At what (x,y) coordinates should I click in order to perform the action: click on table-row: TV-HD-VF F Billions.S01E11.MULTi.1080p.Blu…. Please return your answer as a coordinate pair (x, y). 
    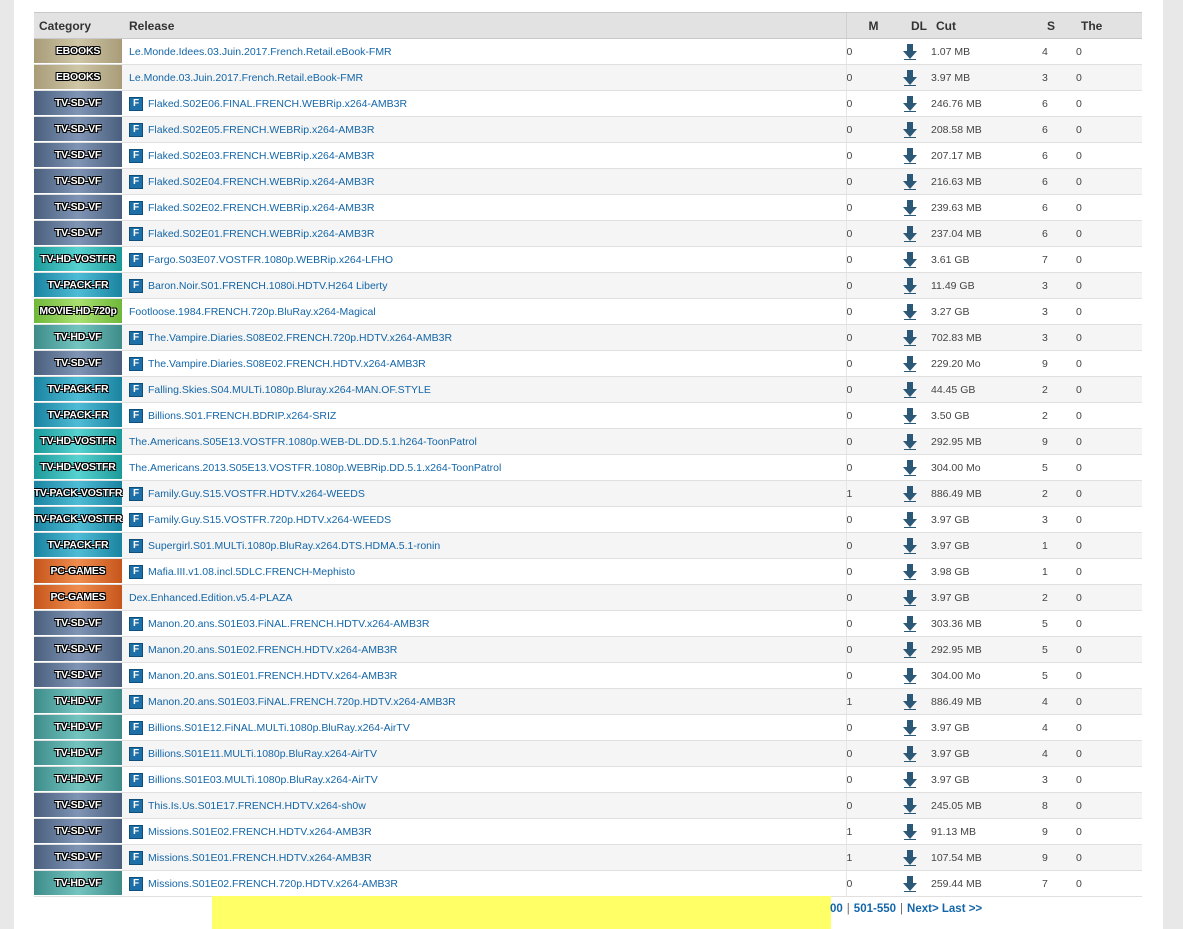
    Looking at the image, I should click on (588, 753).